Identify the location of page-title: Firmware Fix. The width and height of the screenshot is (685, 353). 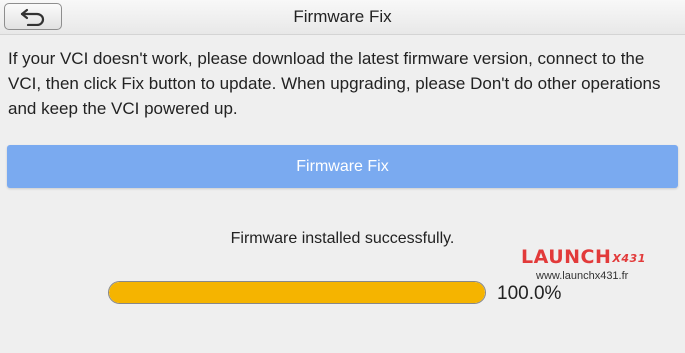
(342, 16).